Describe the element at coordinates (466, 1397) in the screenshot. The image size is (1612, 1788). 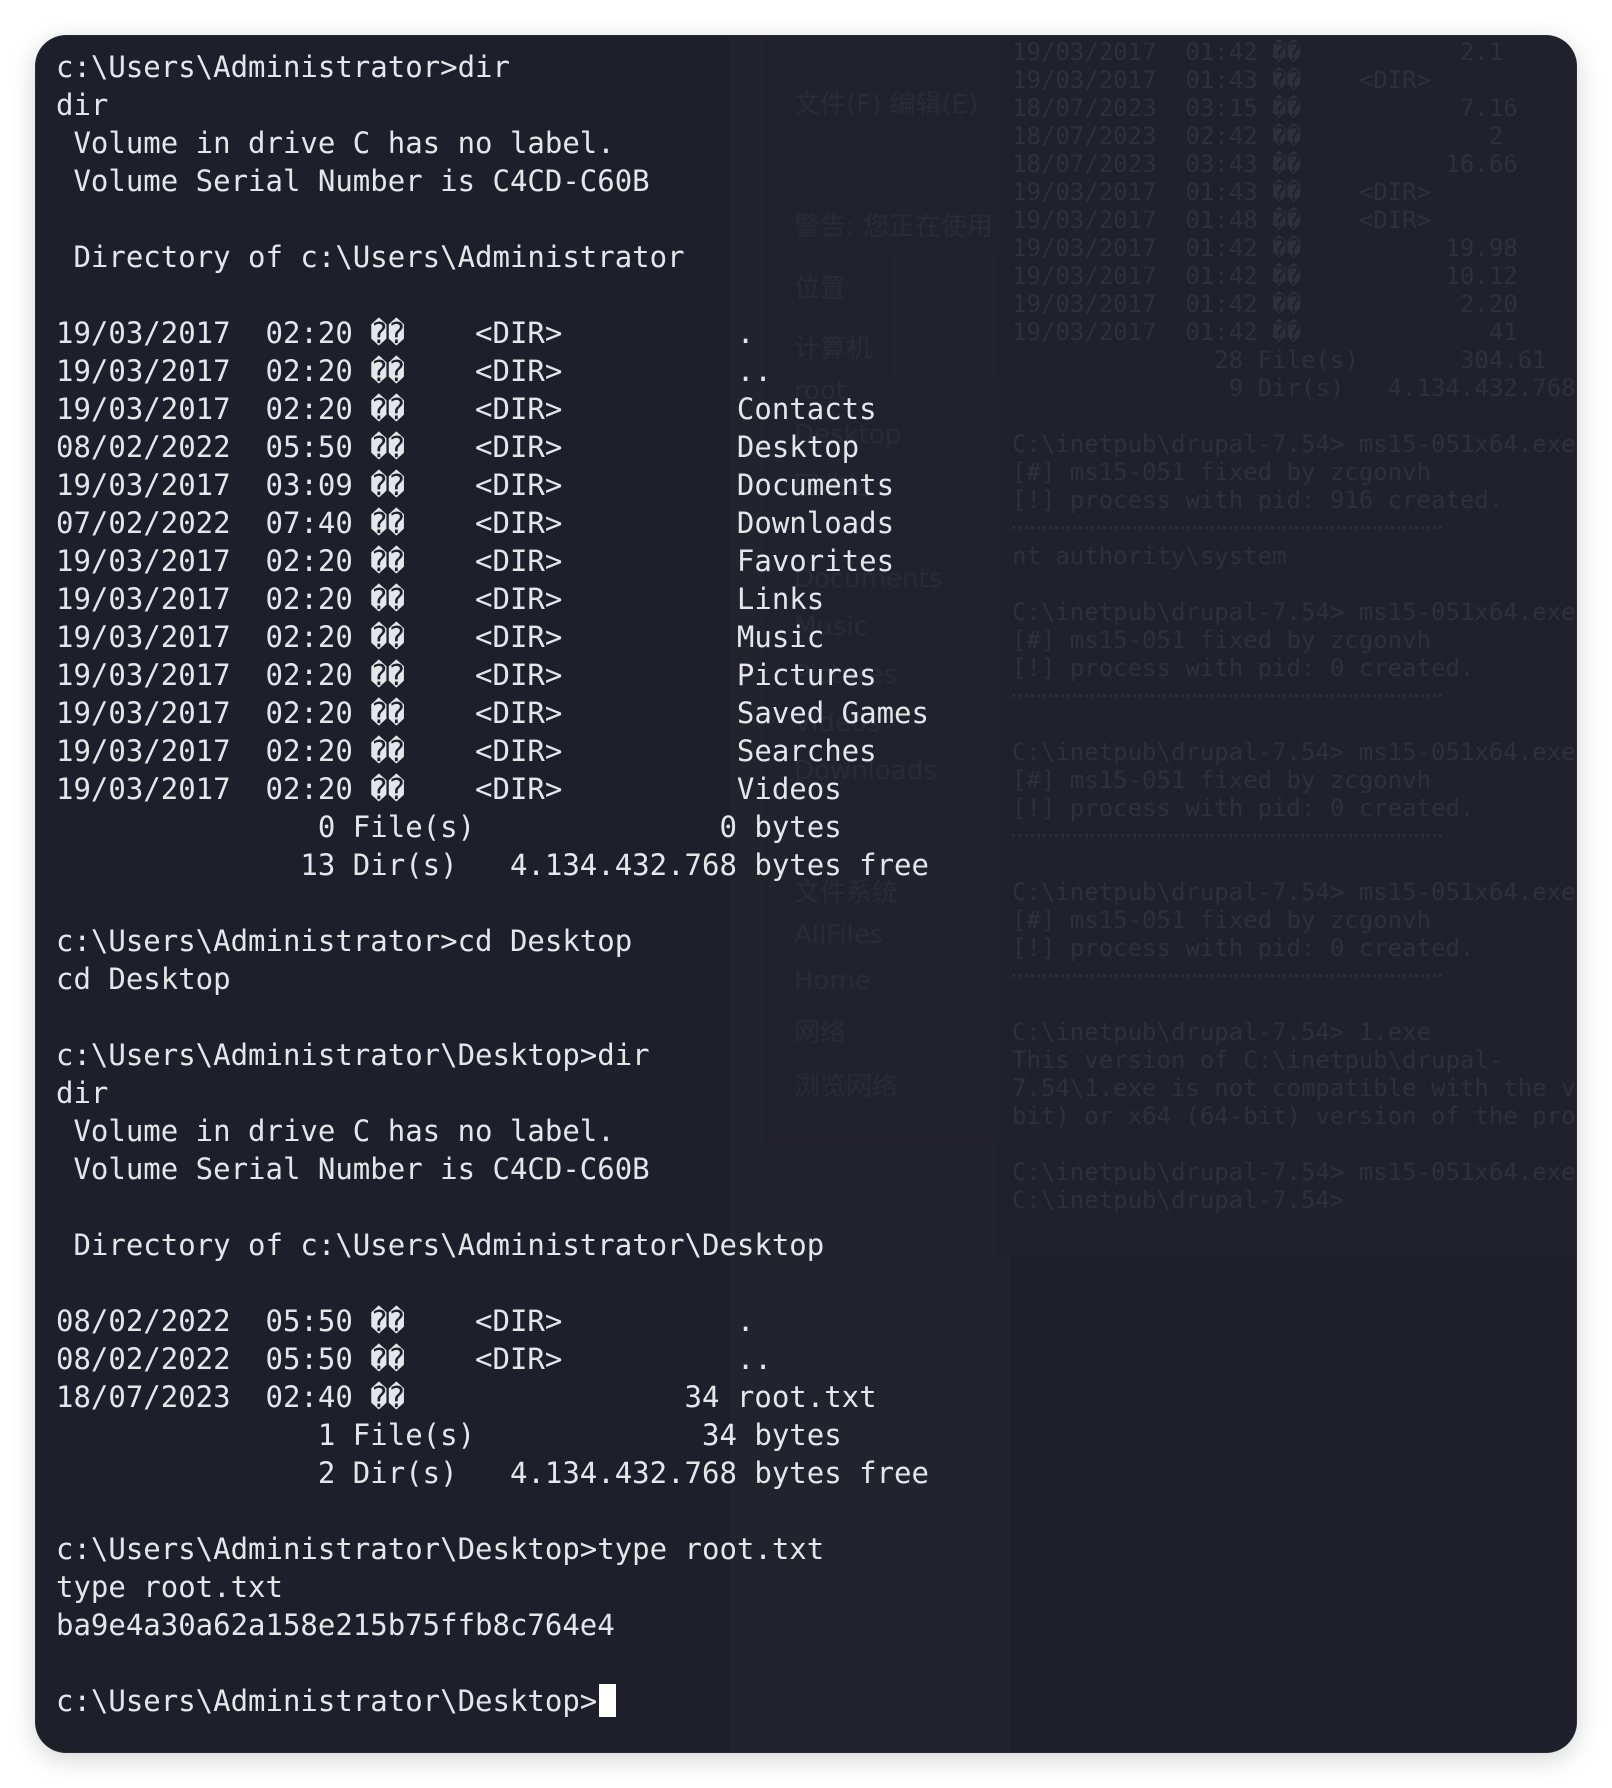
I see `terminal-line: 18/07/2023 02:40 �� 34 root.txt` at that location.